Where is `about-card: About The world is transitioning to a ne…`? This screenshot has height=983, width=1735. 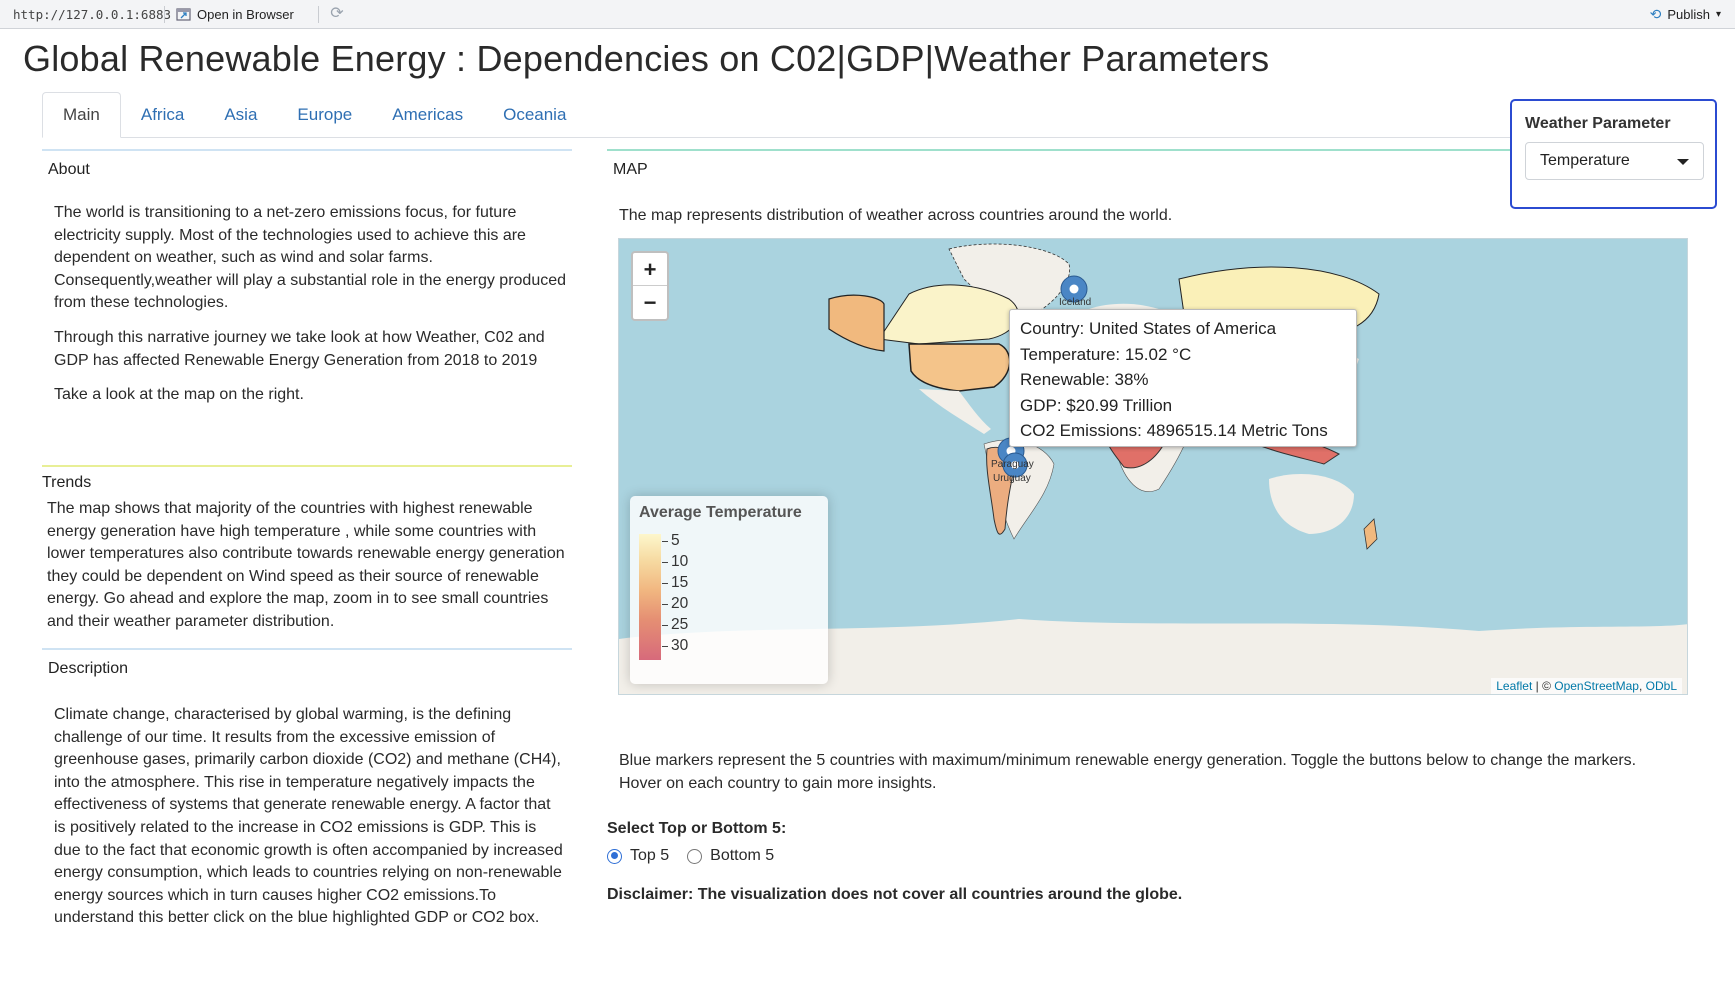
about-card: About The world is transitioning to a ne… is located at coordinates (307, 301).